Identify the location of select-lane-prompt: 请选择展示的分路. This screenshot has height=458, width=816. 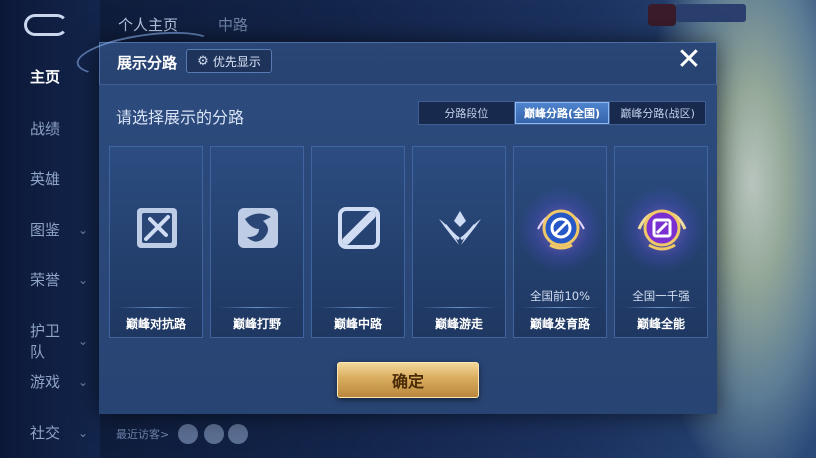
(180, 117).